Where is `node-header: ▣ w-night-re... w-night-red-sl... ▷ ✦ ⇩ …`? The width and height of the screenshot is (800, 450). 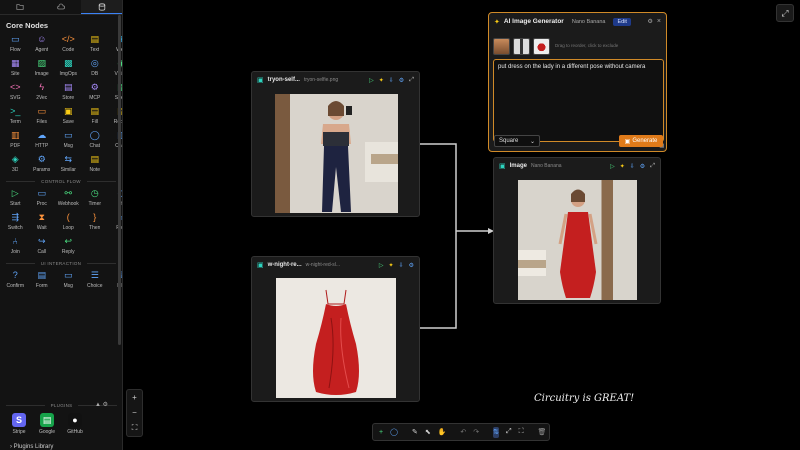
node-header: ▣ w-night-re... w-night-red-sl... ▷ ✦ ⇩ … is located at coordinates (335, 265).